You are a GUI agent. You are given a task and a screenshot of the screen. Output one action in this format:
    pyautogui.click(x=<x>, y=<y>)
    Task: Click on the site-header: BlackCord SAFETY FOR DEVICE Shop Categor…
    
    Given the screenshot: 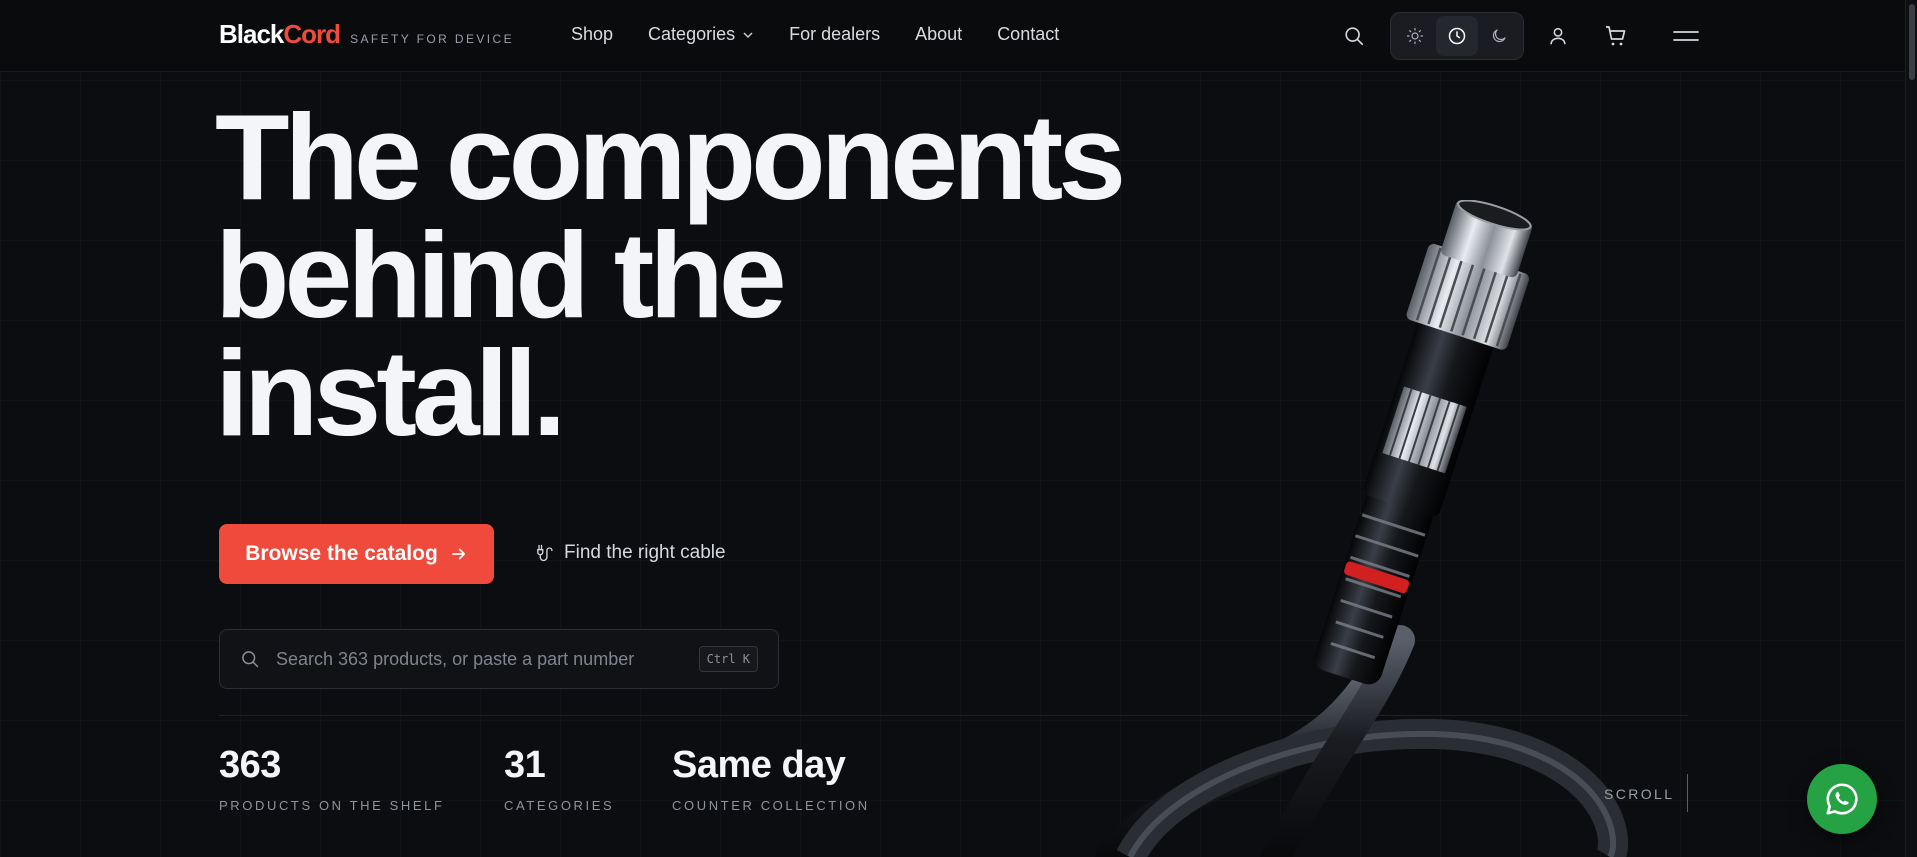 What is the action you would take?
    pyautogui.click(x=952, y=36)
    